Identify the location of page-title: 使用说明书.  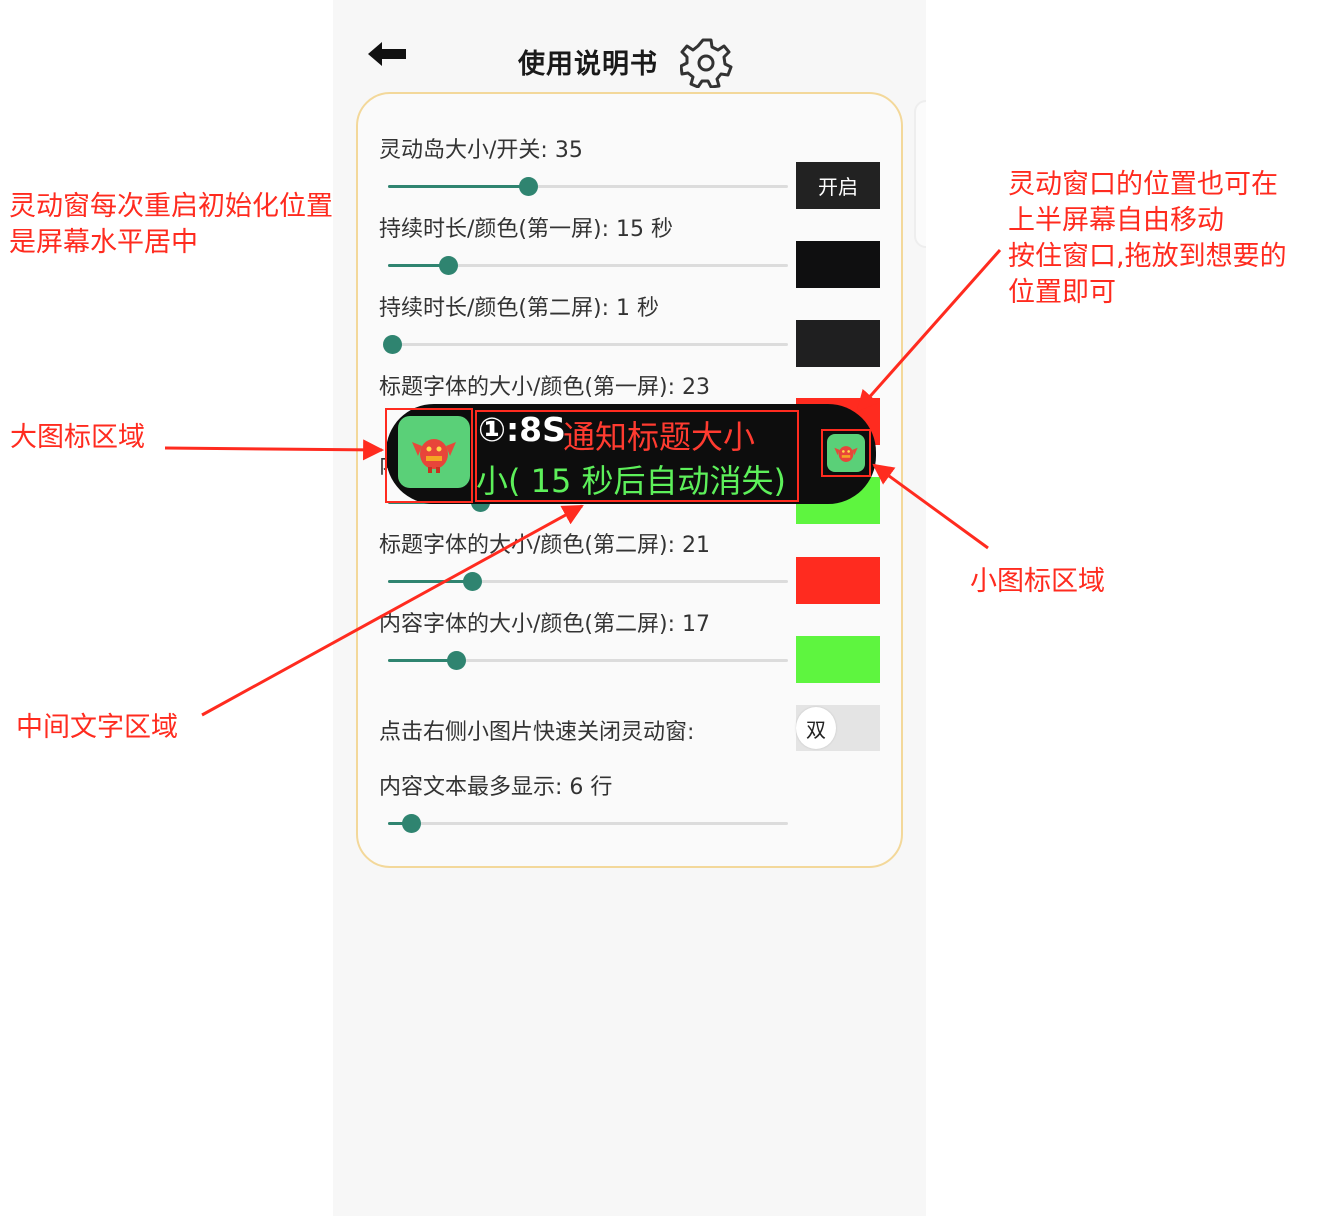
(588, 64).